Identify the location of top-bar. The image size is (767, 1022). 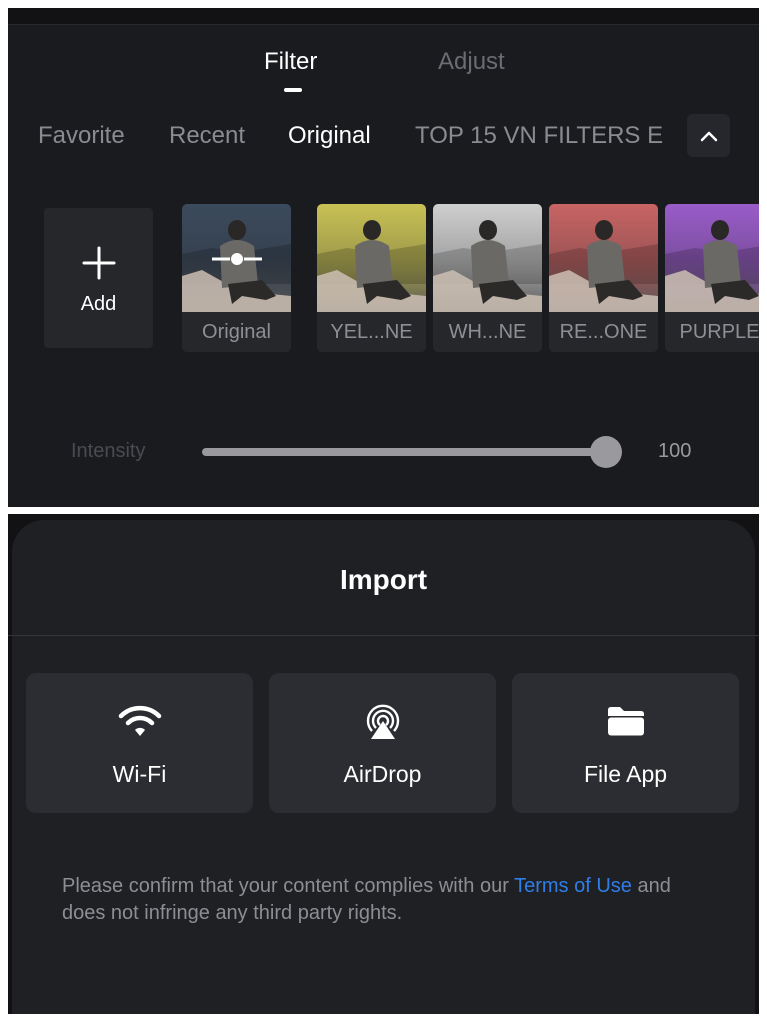
(383, 16).